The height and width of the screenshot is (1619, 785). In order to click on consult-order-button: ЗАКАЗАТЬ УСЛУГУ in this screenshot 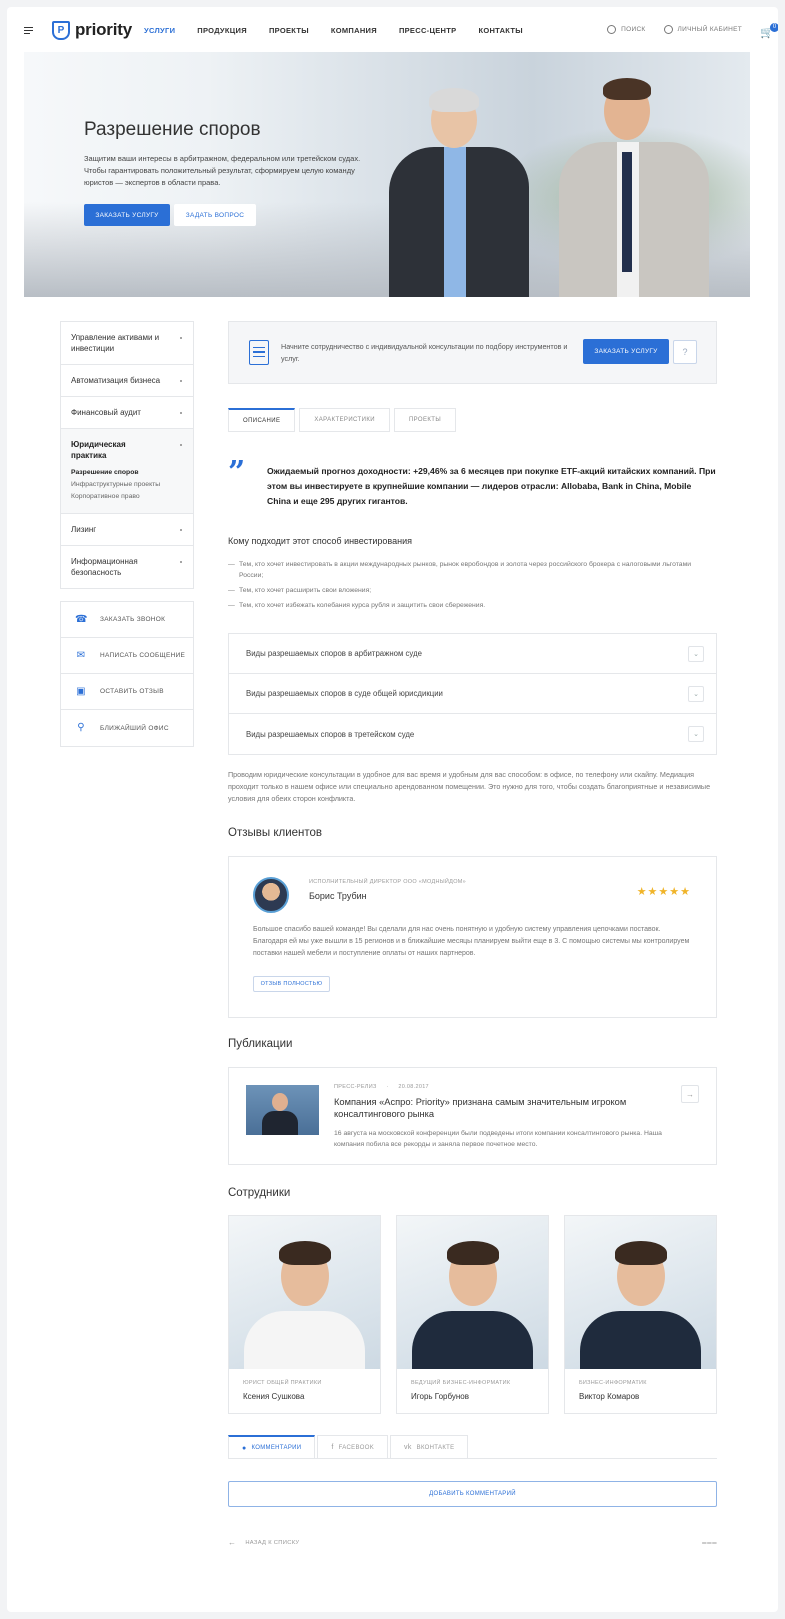, I will do `click(626, 351)`.